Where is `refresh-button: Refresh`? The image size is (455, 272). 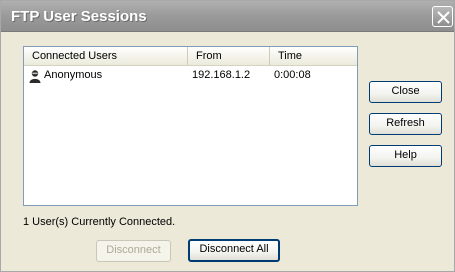 refresh-button: Refresh is located at coordinates (405, 124).